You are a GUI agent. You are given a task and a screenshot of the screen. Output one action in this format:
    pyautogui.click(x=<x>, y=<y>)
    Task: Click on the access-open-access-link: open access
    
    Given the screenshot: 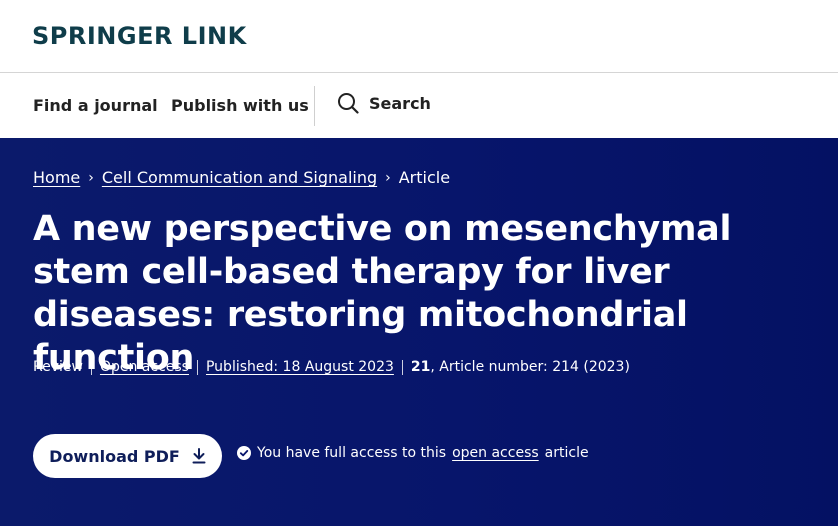 What is the action you would take?
    pyautogui.click(x=495, y=453)
    